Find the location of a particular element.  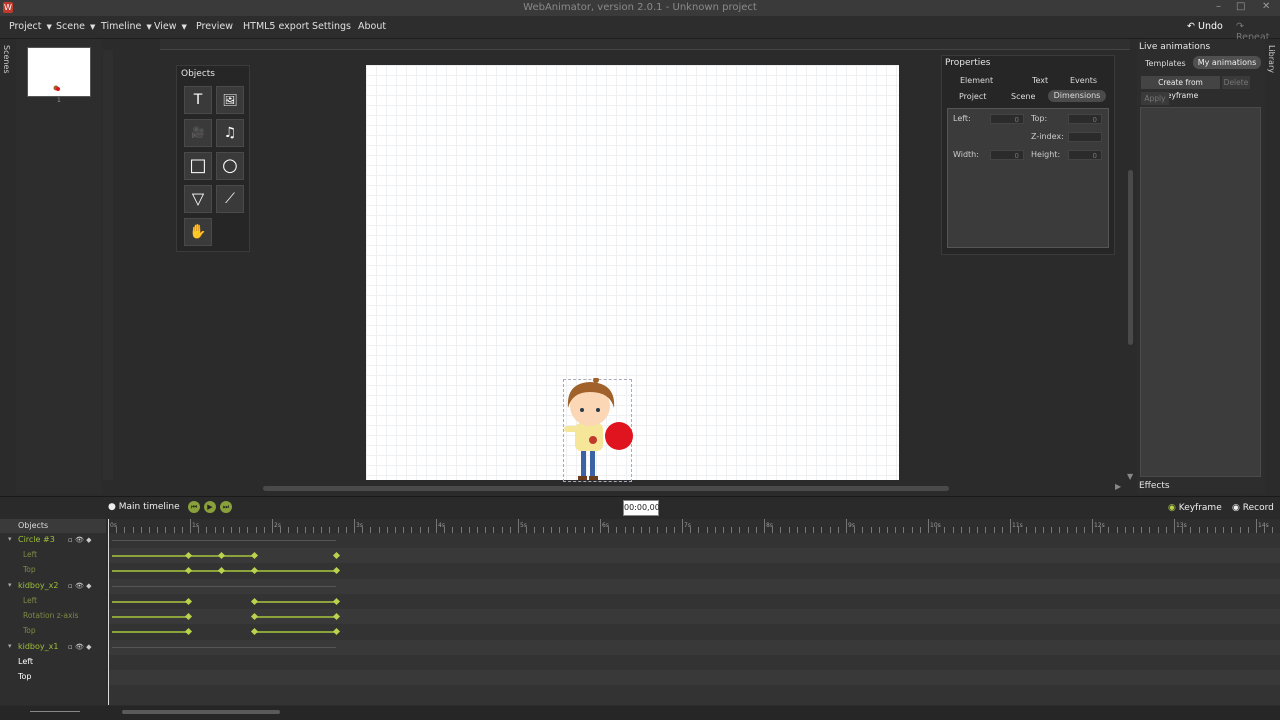

undo-button: ↶ Undo is located at coordinates (1205, 26).